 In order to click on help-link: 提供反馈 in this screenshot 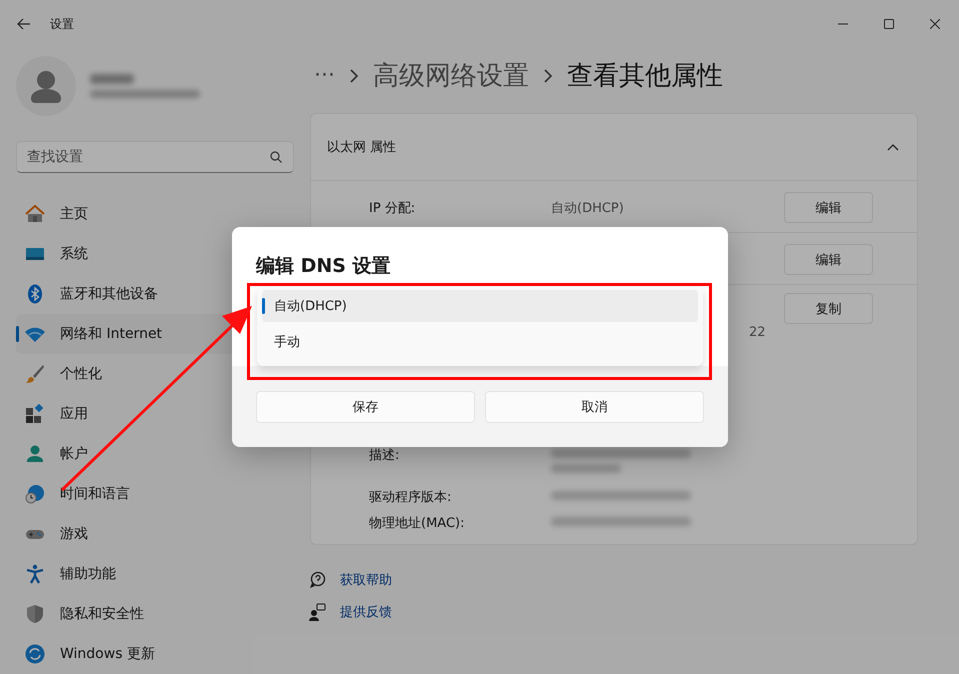, I will do `click(366, 612)`.